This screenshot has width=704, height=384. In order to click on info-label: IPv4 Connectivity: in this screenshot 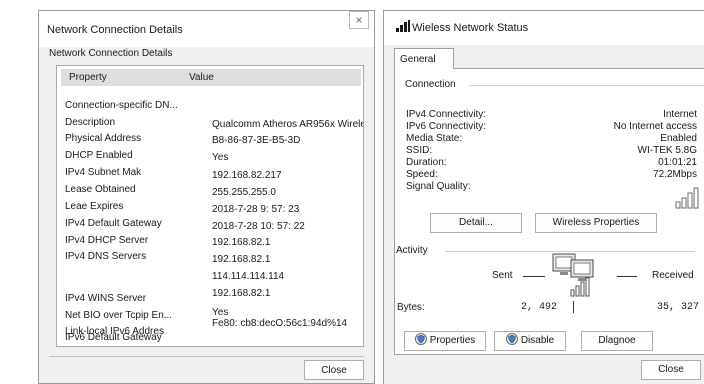, I will do `click(446, 114)`.